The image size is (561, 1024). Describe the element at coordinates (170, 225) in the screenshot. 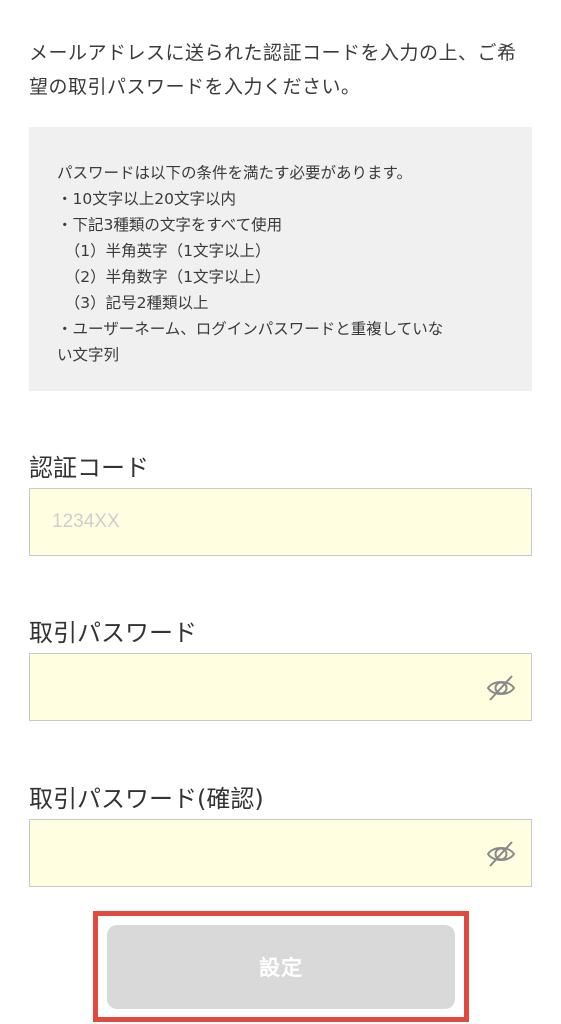

I see `conditions-line: ・下記3種類の文字をすべて使用` at that location.